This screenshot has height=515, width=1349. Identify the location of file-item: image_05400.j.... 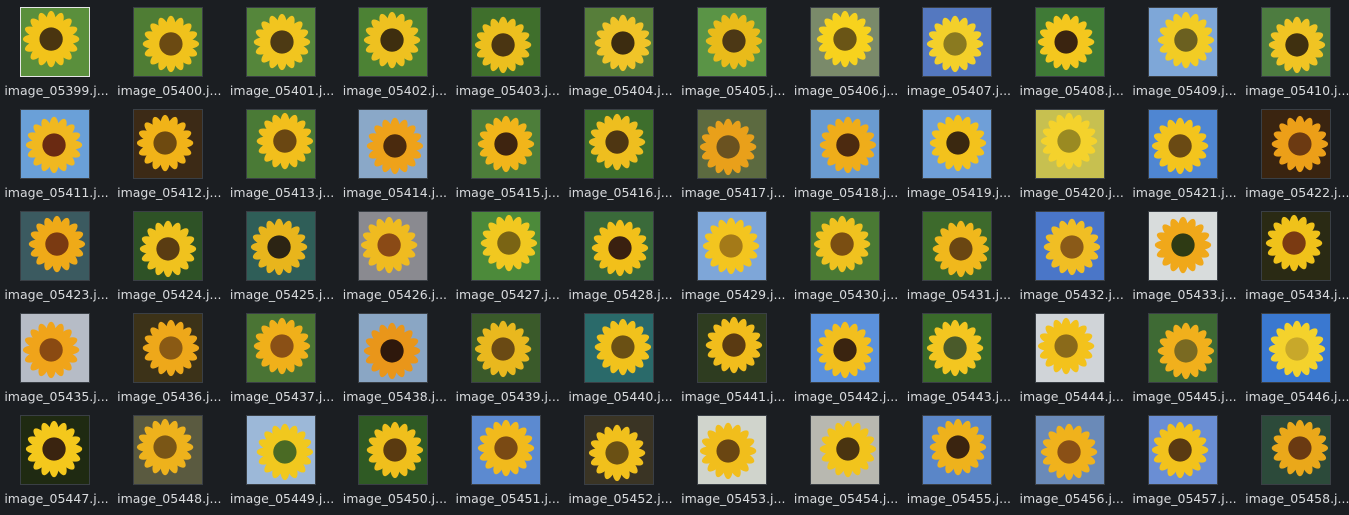
(169, 51).